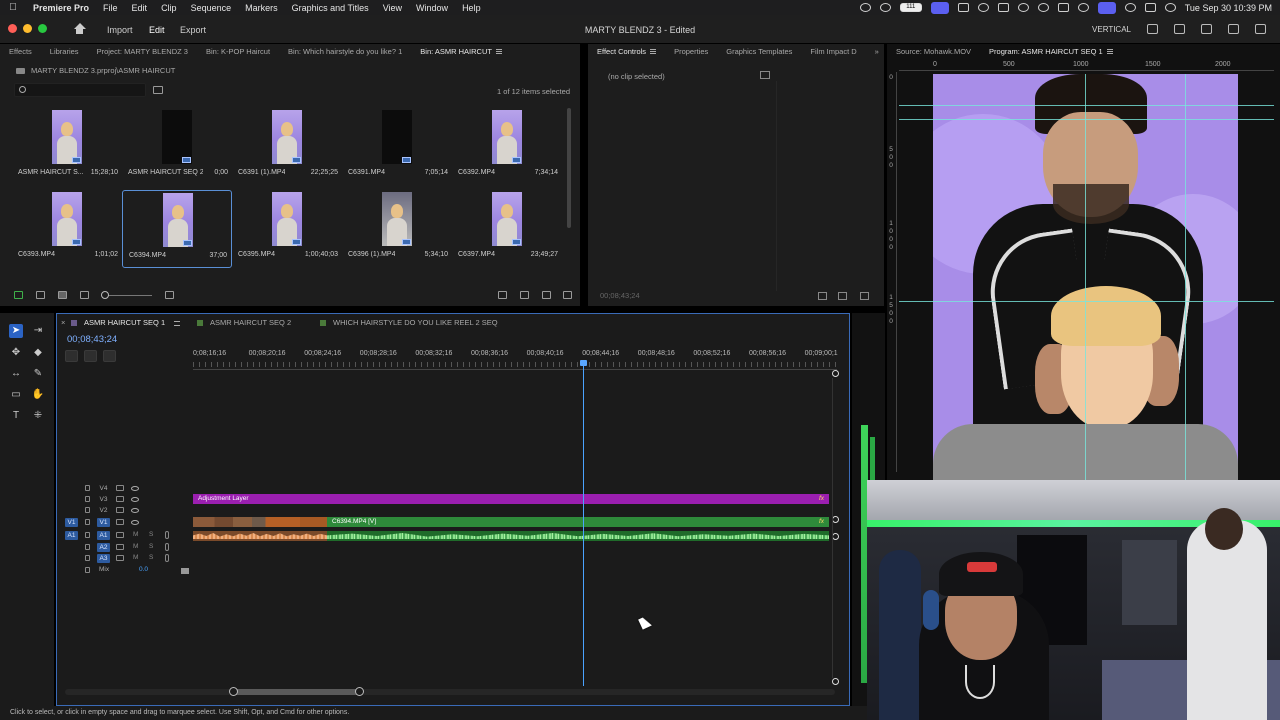 This screenshot has height=720, width=1280. Describe the element at coordinates (1023, 7) in the screenshot. I see `audio-icon` at that location.